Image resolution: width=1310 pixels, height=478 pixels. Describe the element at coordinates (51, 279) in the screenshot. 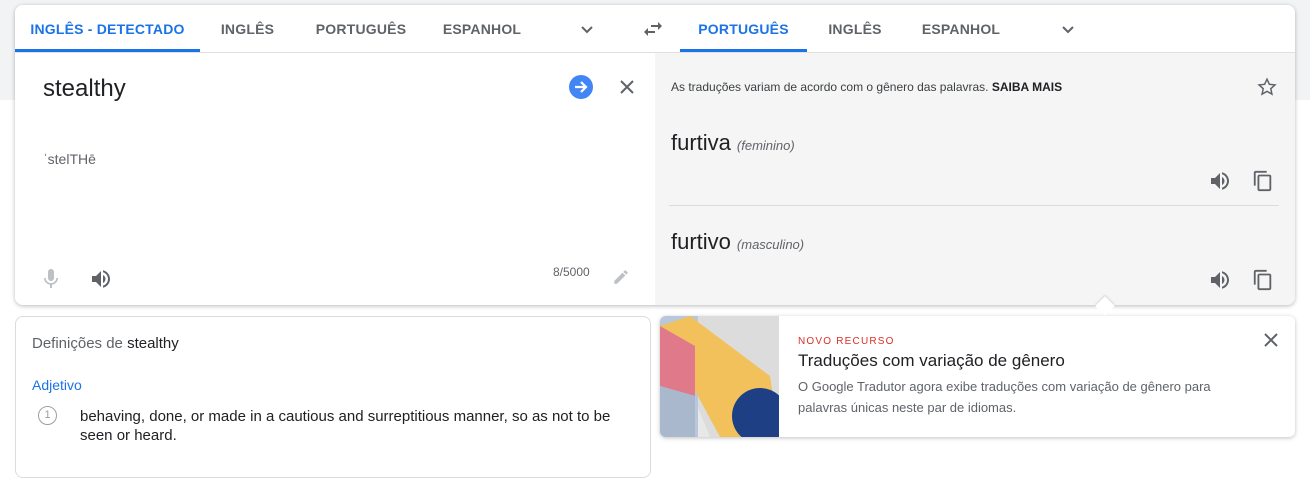

I see `microphone-icon` at that location.